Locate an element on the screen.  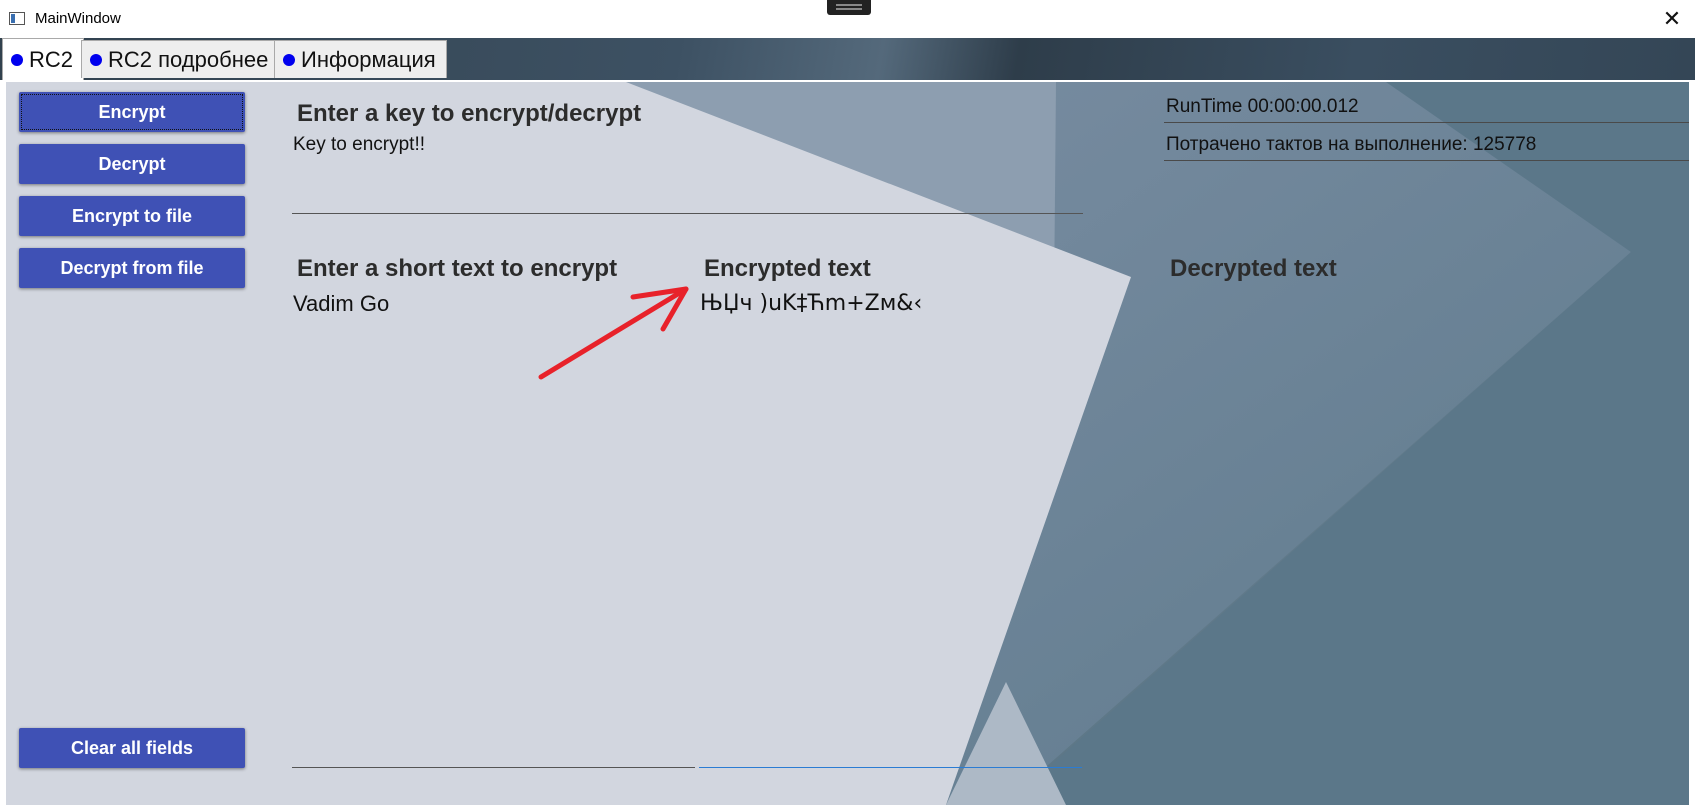
runtime-separator is located at coordinates (1426, 122).